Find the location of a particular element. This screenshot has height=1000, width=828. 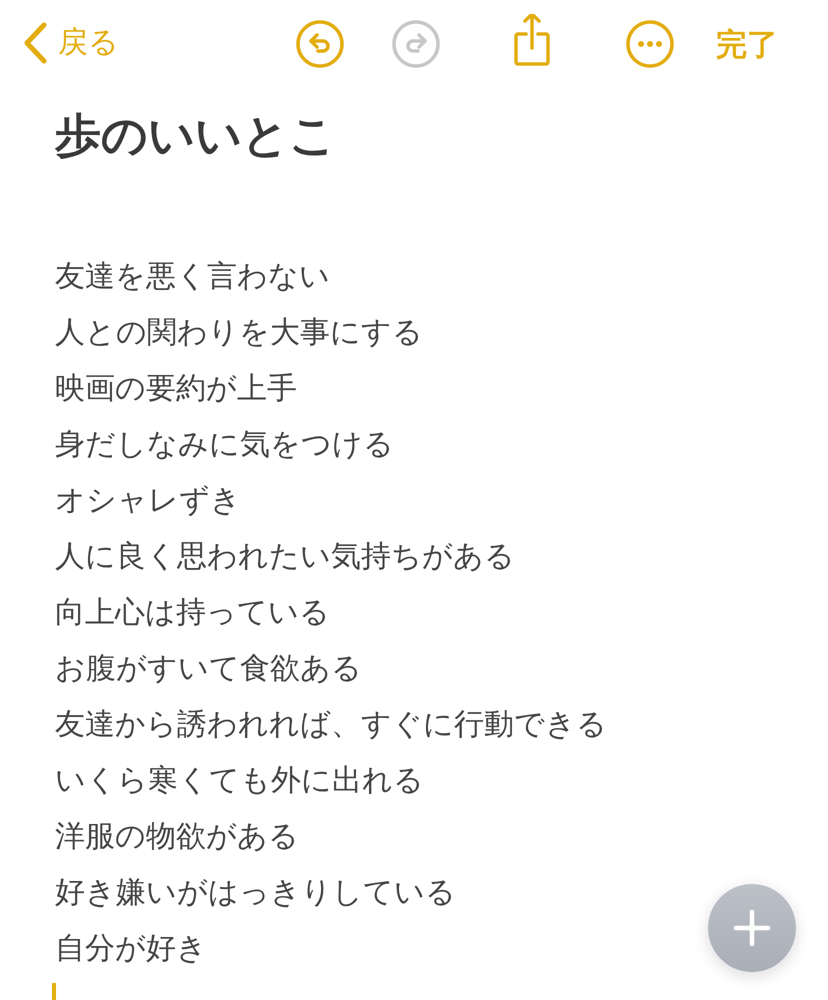

note-line: 友達を悪く言わない is located at coordinates (192, 277).